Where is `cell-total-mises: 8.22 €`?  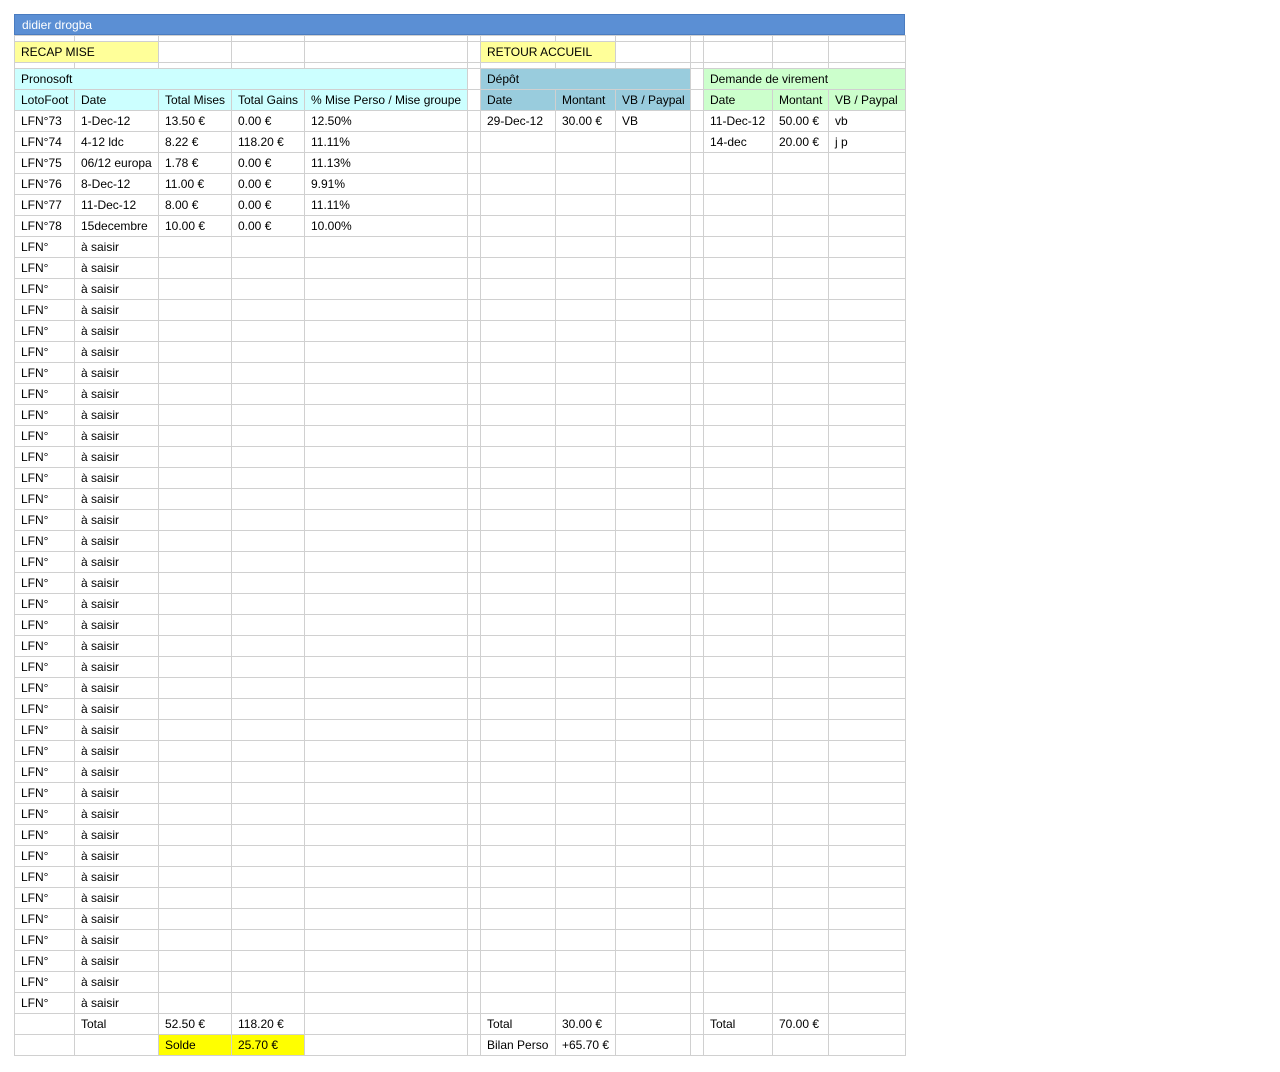
cell-total-mises: 8.22 € is located at coordinates (195, 142).